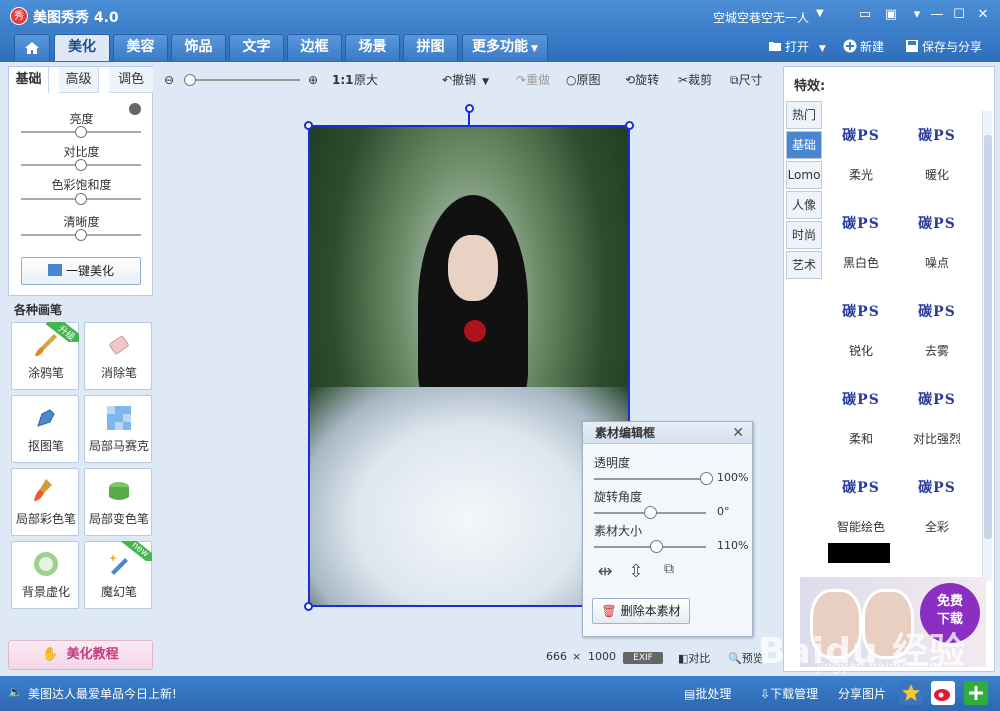  Describe the element at coordinates (937, 235) in the screenshot. I see `effect-noise: 碳PS 噪点` at that location.